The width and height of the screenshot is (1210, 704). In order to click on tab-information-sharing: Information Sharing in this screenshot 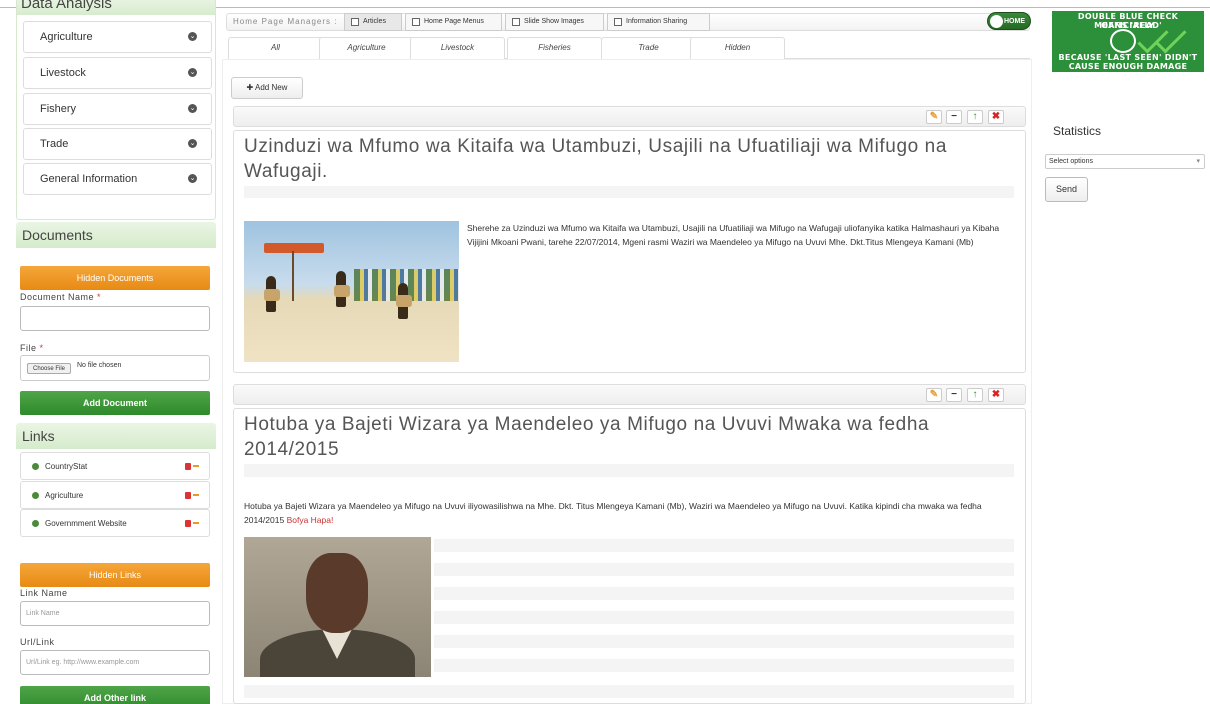, I will do `click(658, 22)`.